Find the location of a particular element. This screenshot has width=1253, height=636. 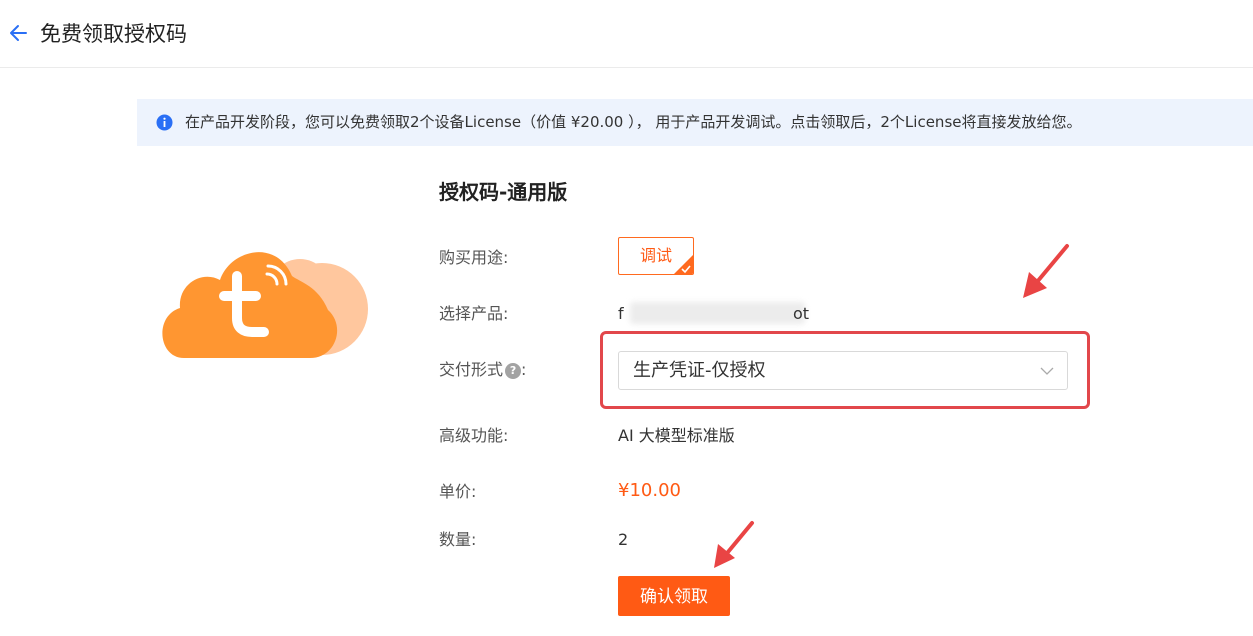

purpose-label: 购买用途: is located at coordinates (474, 257).